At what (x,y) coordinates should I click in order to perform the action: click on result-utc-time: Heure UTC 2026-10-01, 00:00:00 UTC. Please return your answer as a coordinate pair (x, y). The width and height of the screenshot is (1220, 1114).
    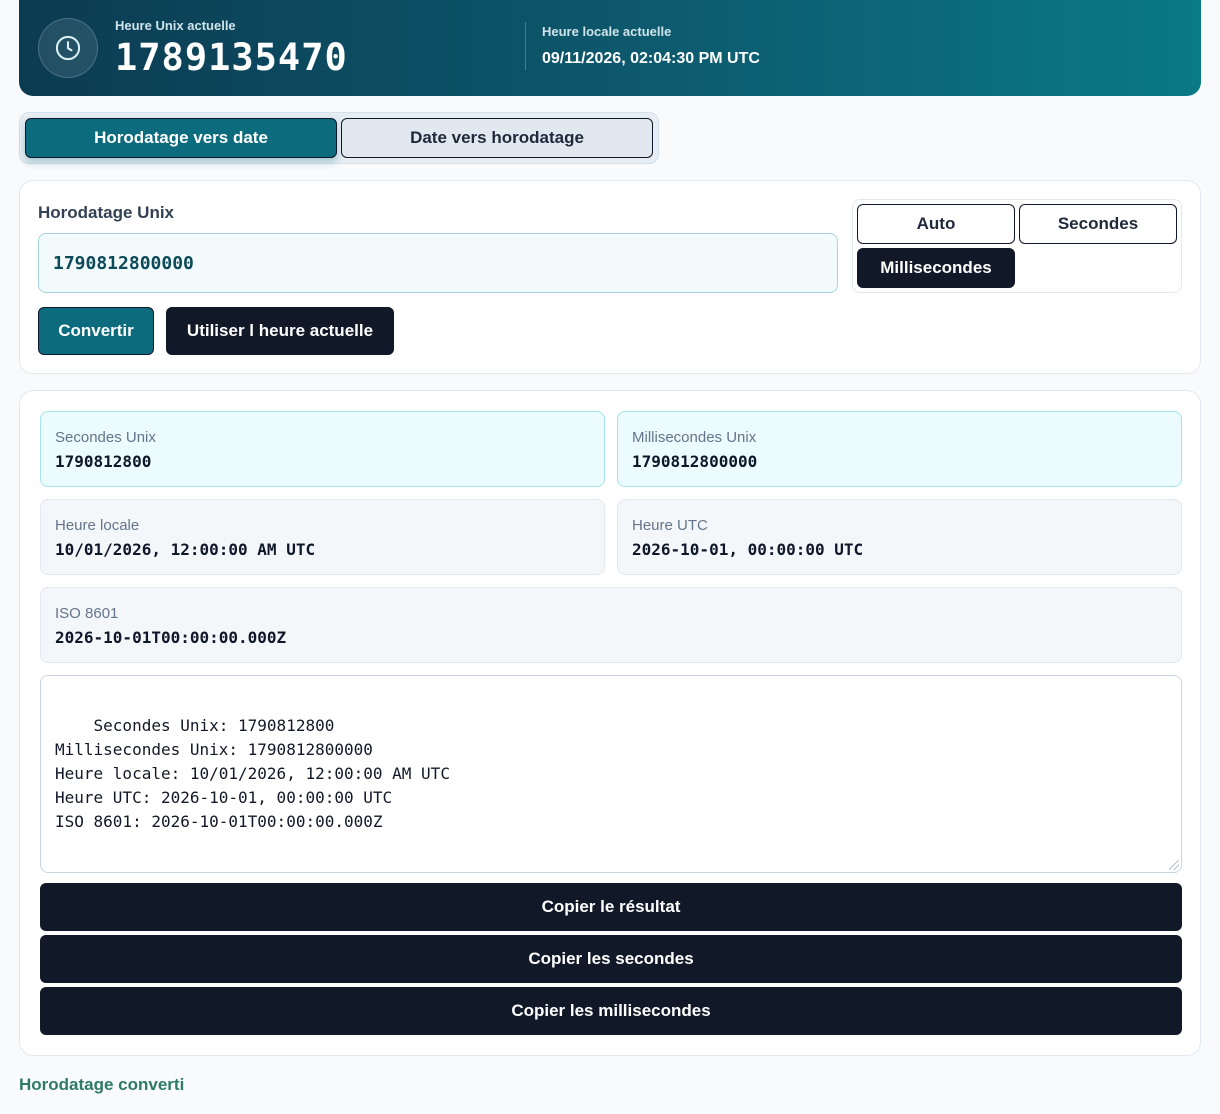
    Looking at the image, I should click on (899, 537).